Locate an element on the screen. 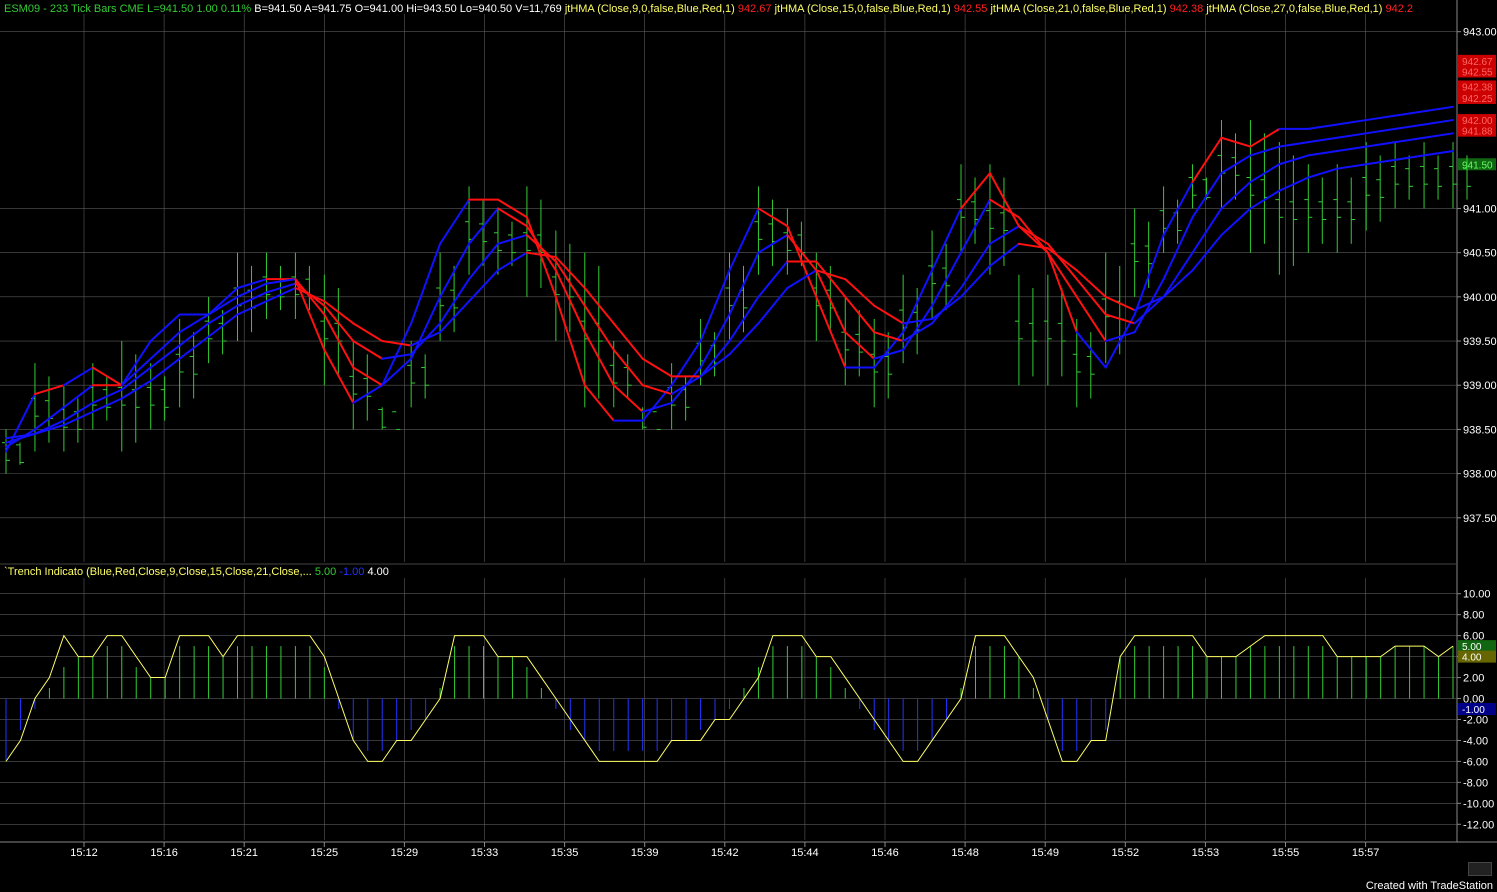 This screenshot has width=1497, height=892. trench-tick-label: -2.00 is located at coordinates (1475, 720).